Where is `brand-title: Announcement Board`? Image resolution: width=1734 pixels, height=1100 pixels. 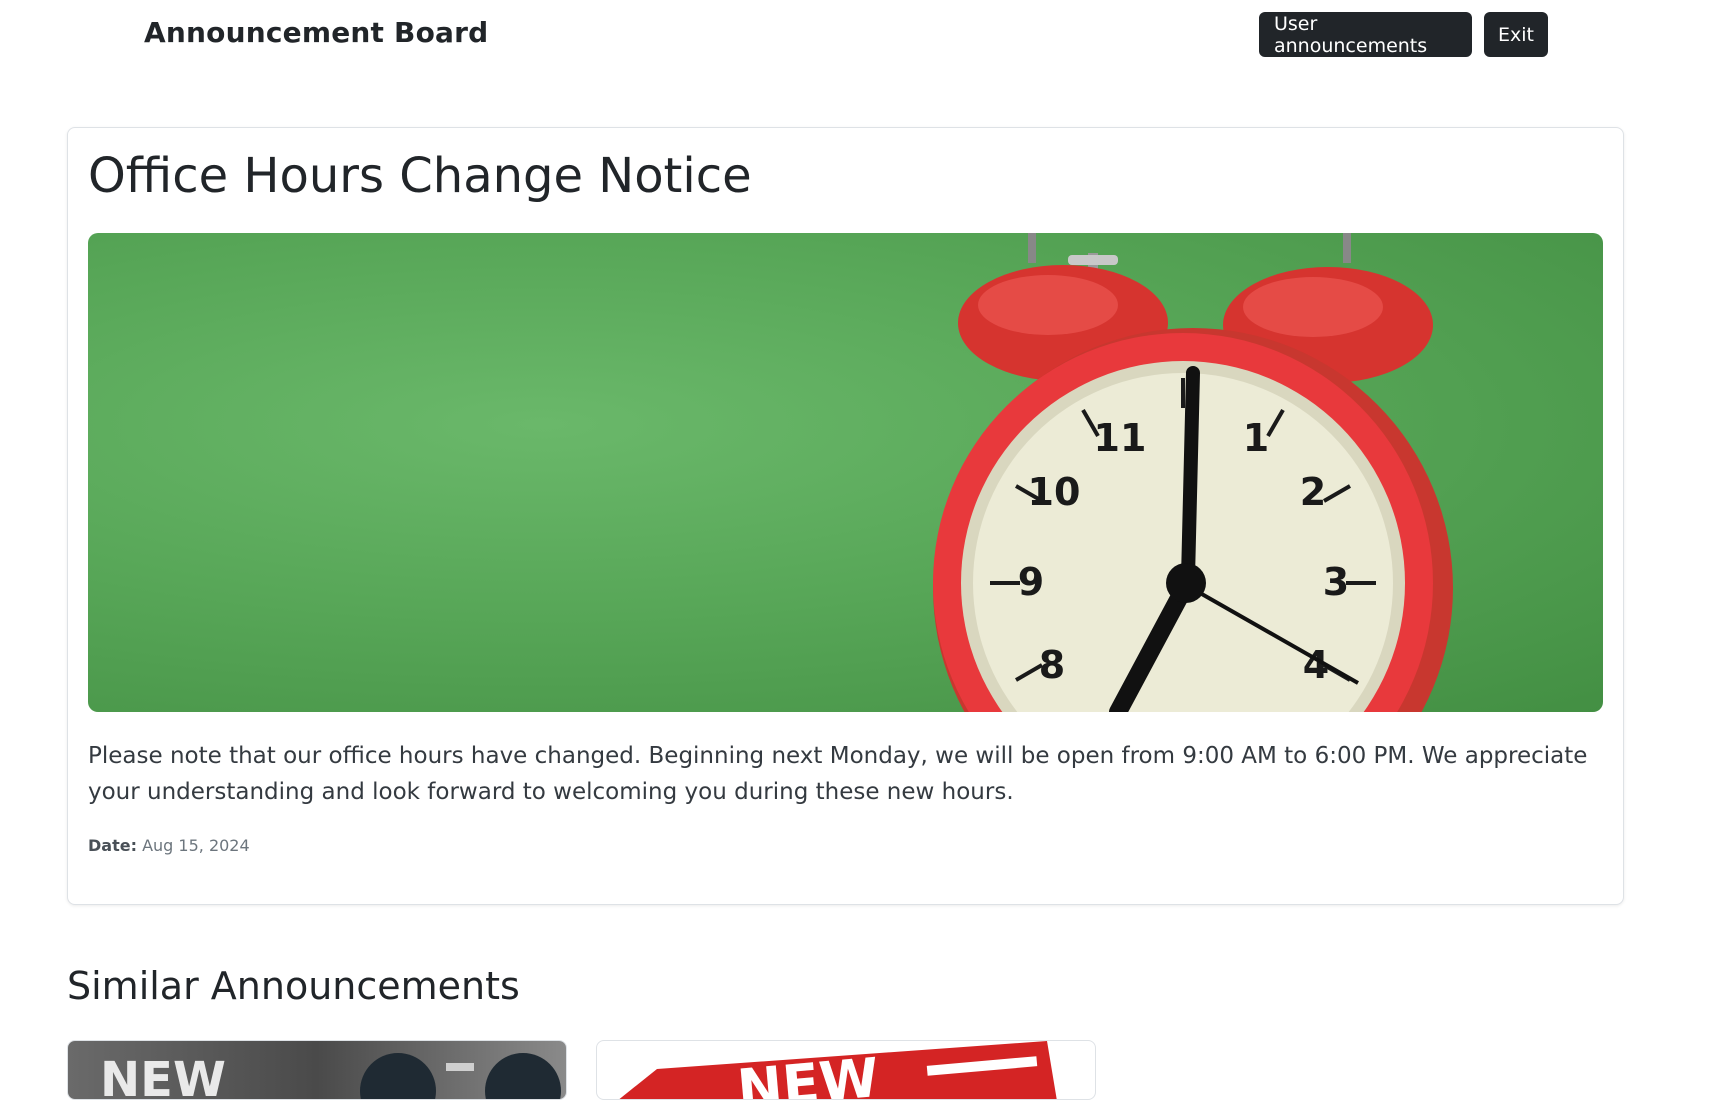
brand-title: Announcement Board is located at coordinates (316, 32).